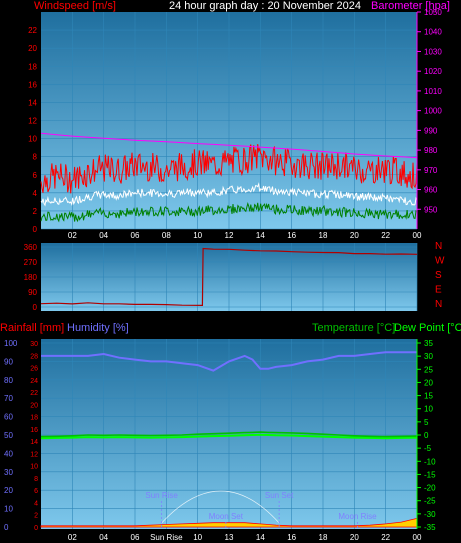 The height and width of the screenshot is (543, 461). I want to click on temperature-tick-label: 0, so click(426, 435).